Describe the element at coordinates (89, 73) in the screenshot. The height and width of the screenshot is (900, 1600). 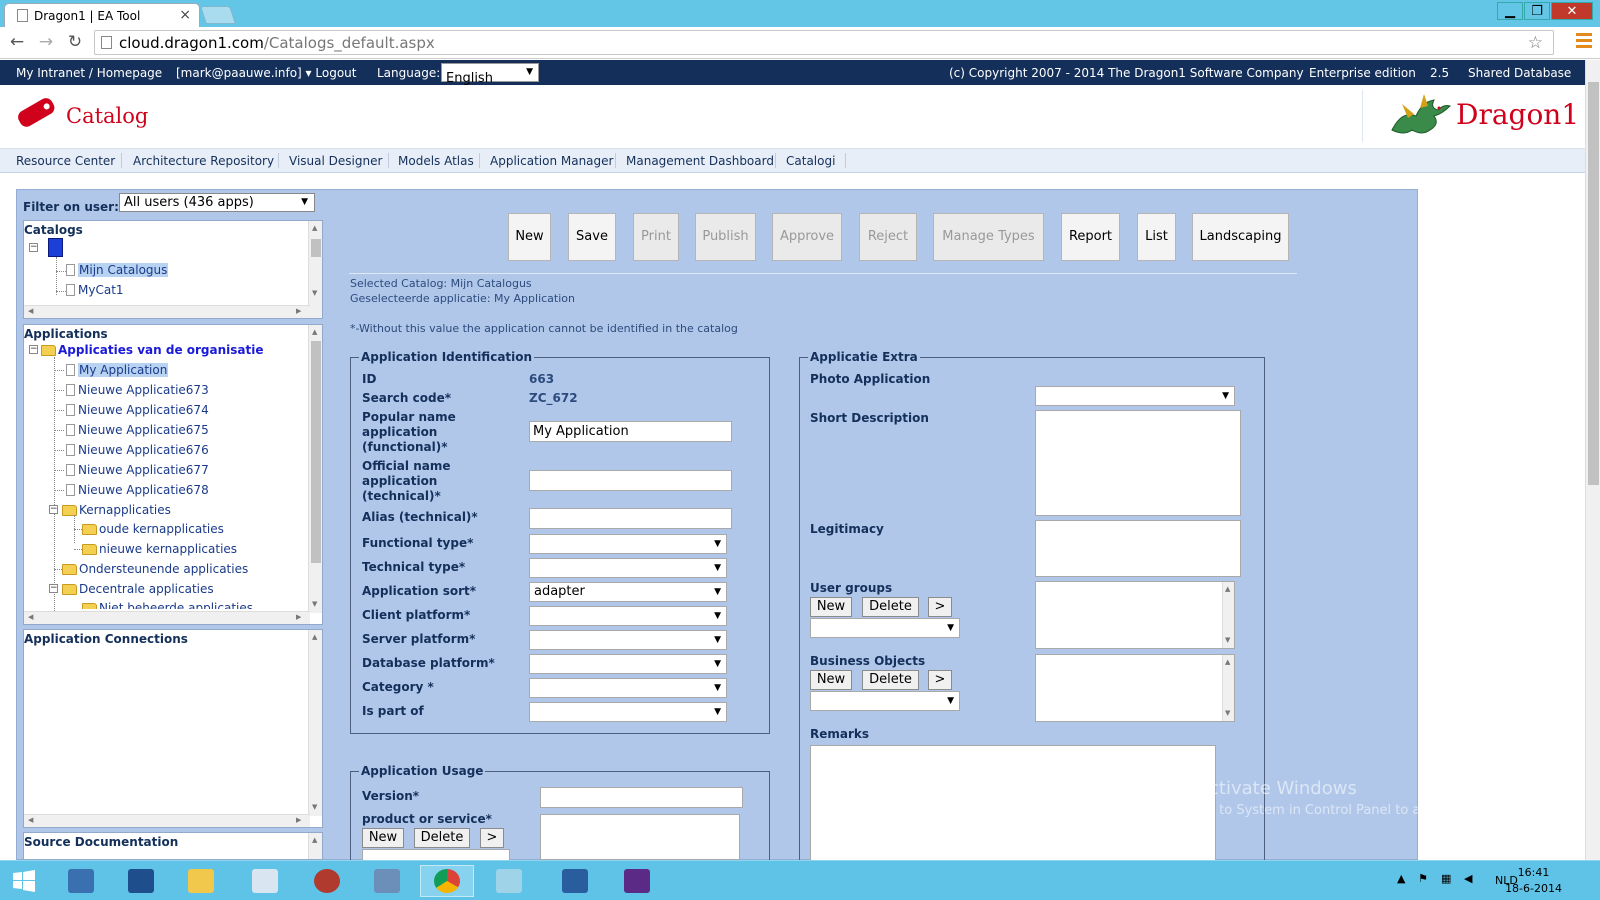
I see `intranet-link: My Intranet / Homepage` at that location.